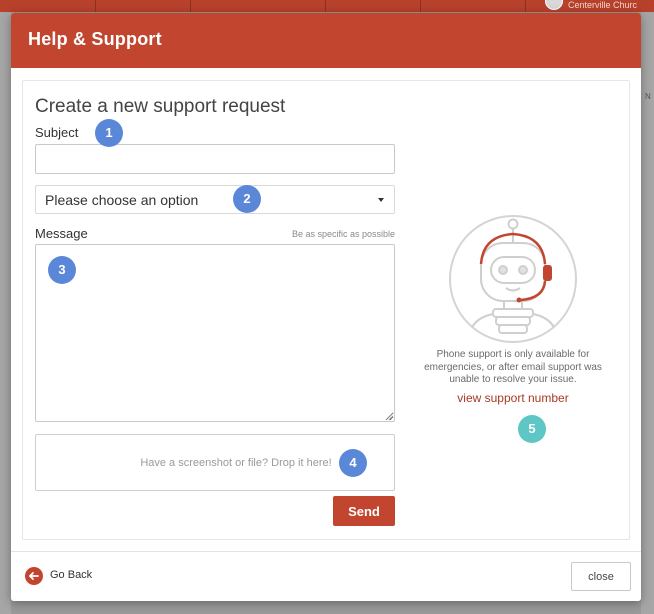  I want to click on background-user-avatar, so click(554, 5).